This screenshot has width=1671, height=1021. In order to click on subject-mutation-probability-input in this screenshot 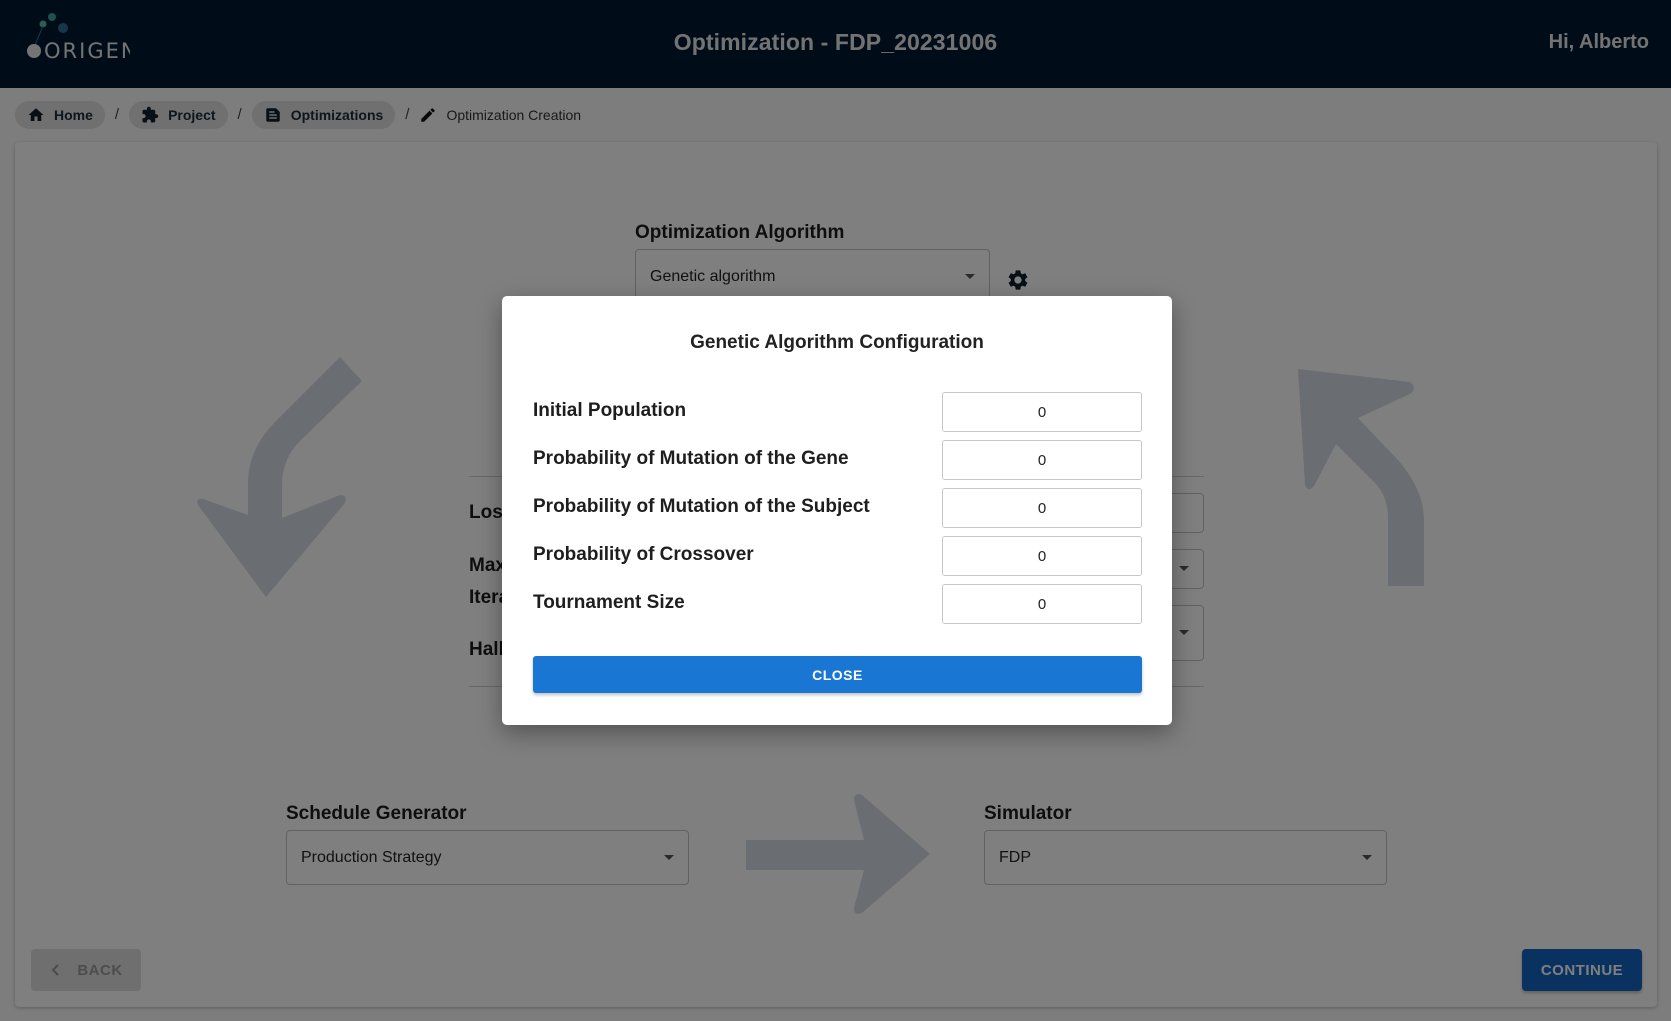, I will do `click(1042, 508)`.